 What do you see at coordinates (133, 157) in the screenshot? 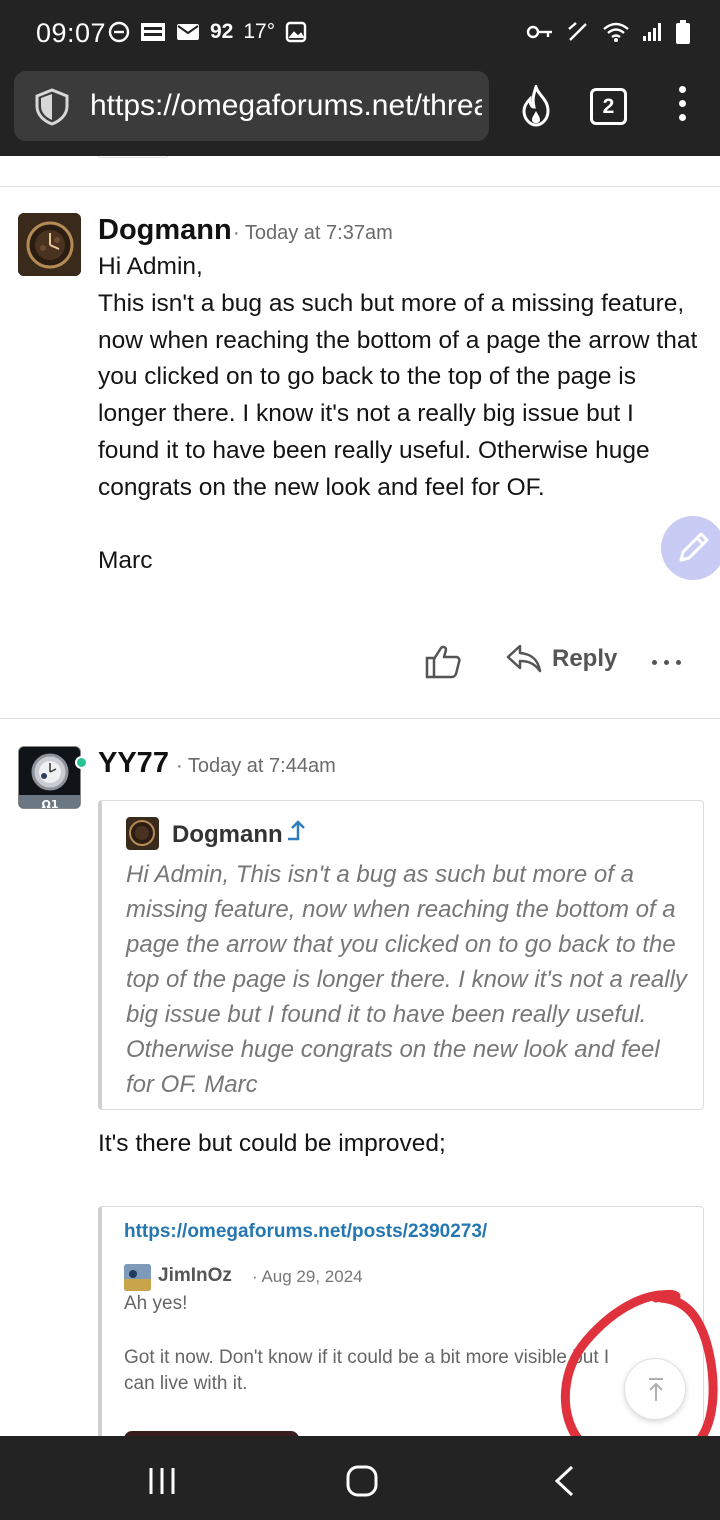
I see `previous-post-edge` at bounding box center [133, 157].